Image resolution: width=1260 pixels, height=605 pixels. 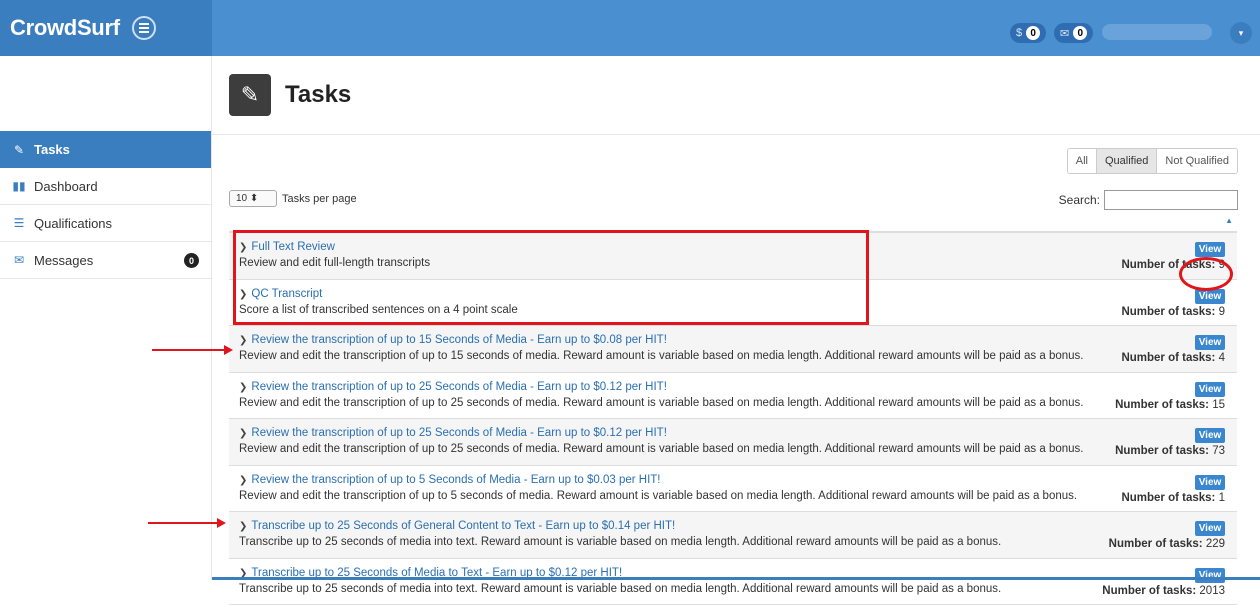 I want to click on sidebar-item-messages: ✉ Messages 0, so click(x=105, y=260).